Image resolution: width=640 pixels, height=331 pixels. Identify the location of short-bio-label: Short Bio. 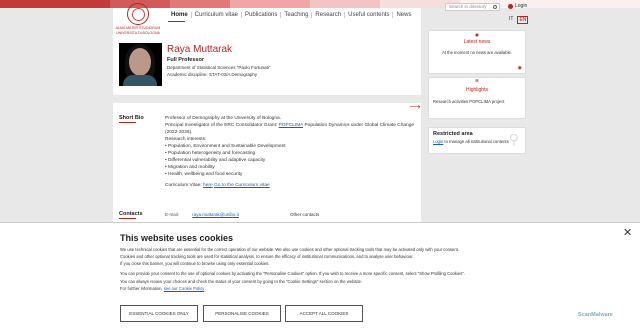
(131, 119).